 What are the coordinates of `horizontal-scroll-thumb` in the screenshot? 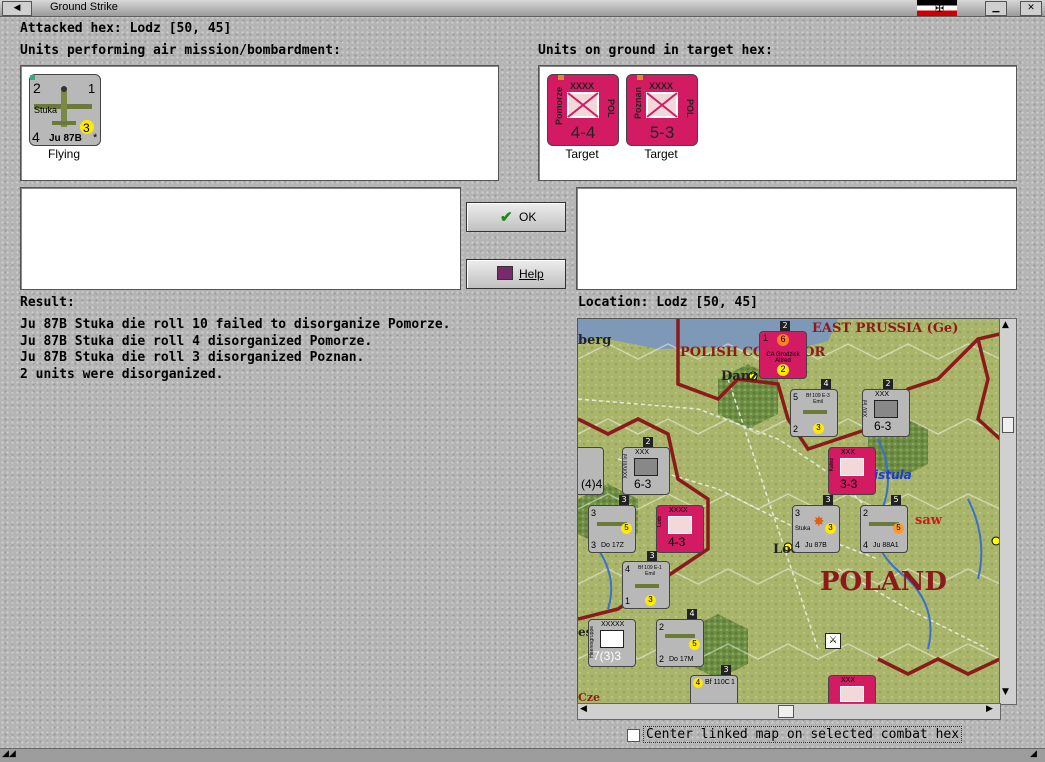 It's located at (786, 711).